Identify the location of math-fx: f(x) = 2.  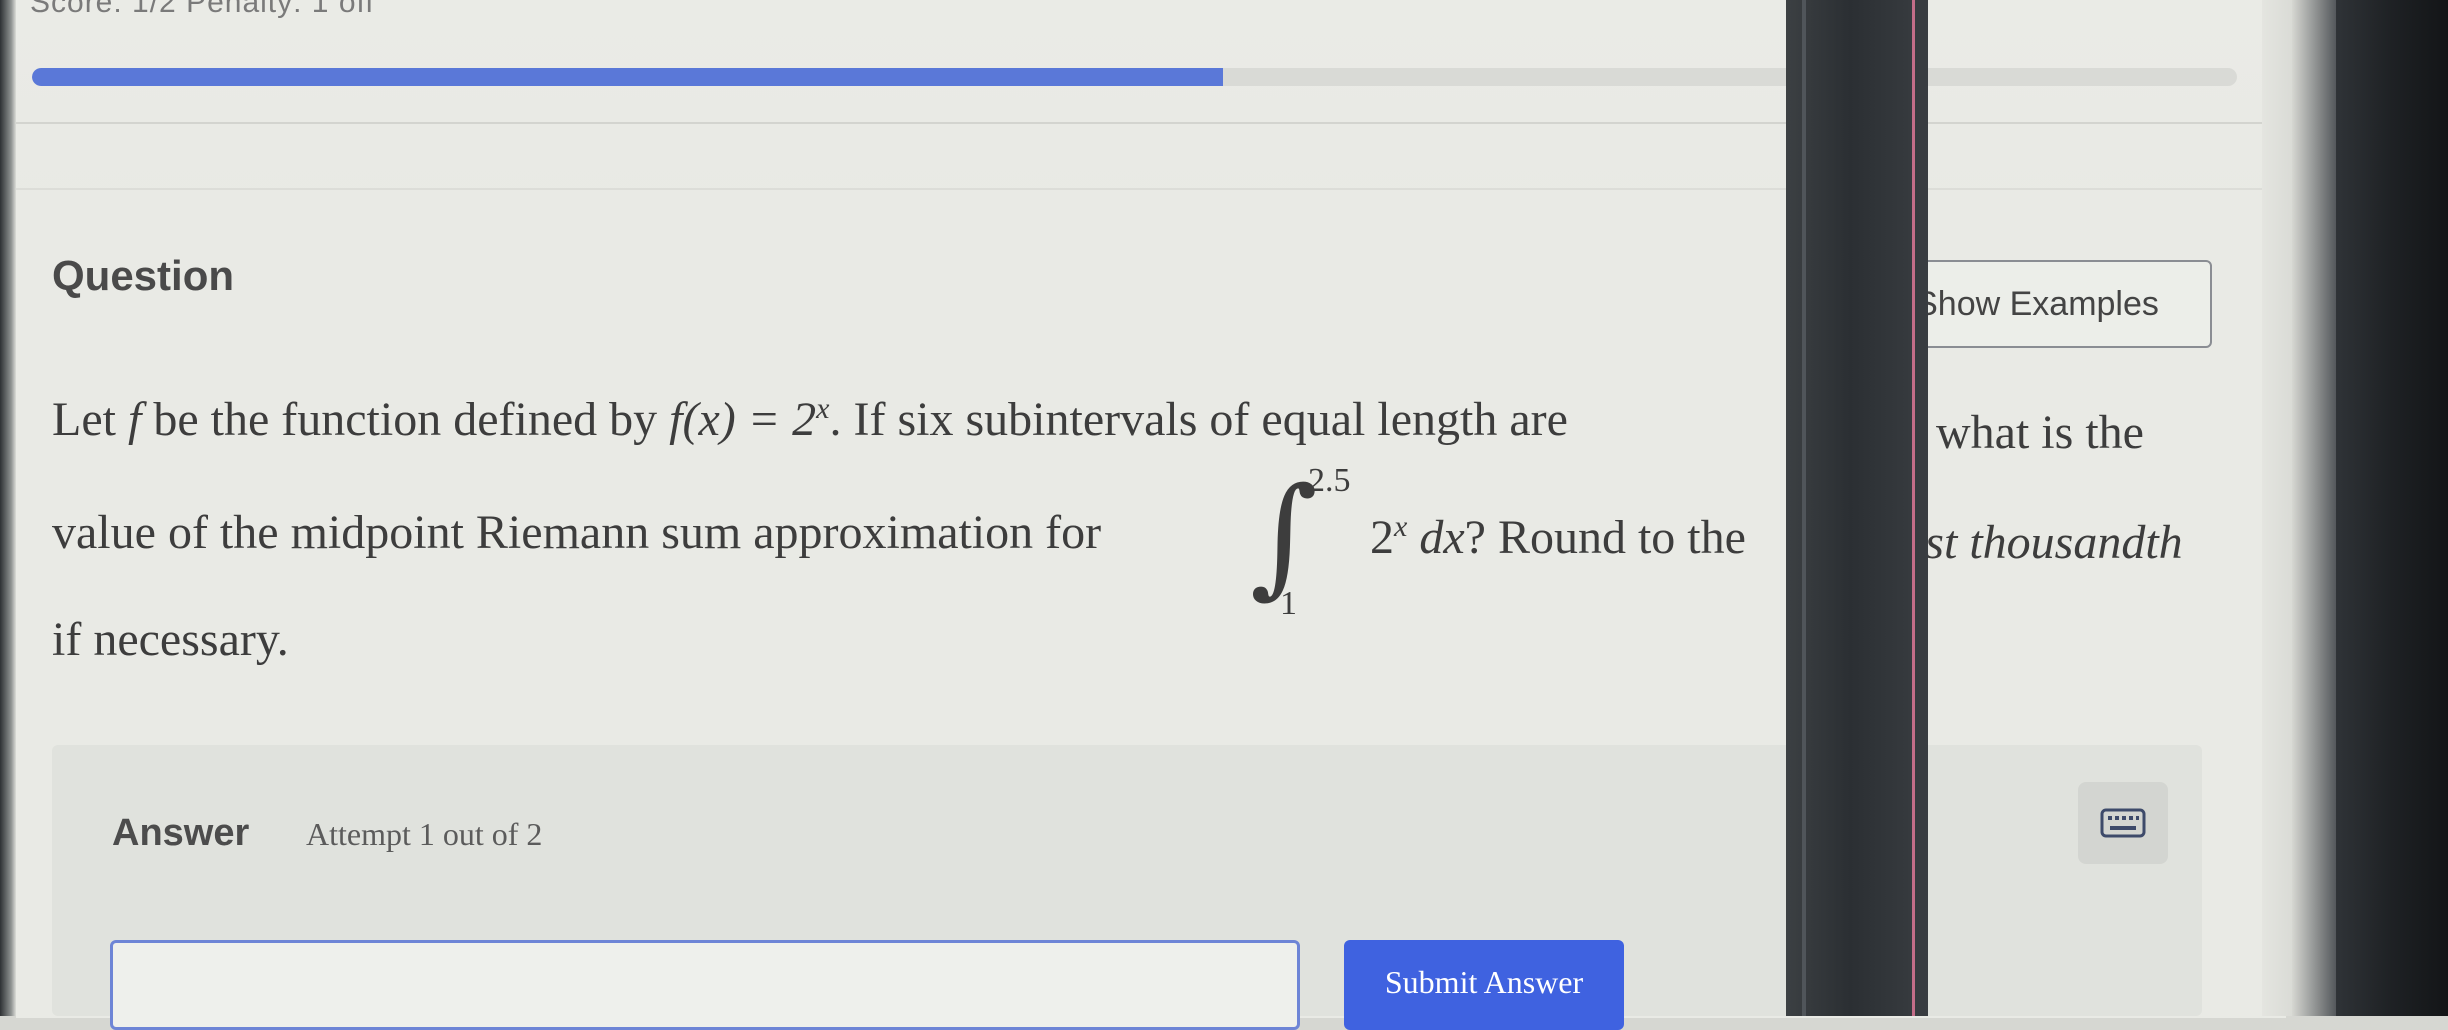
(743, 419).